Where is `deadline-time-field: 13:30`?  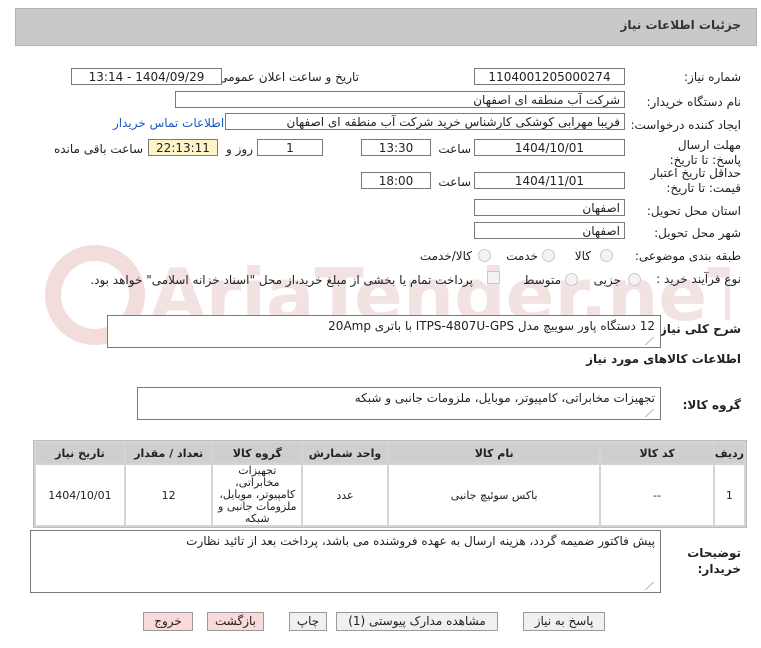
deadline-time-field: 13:30 is located at coordinates (396, 147).